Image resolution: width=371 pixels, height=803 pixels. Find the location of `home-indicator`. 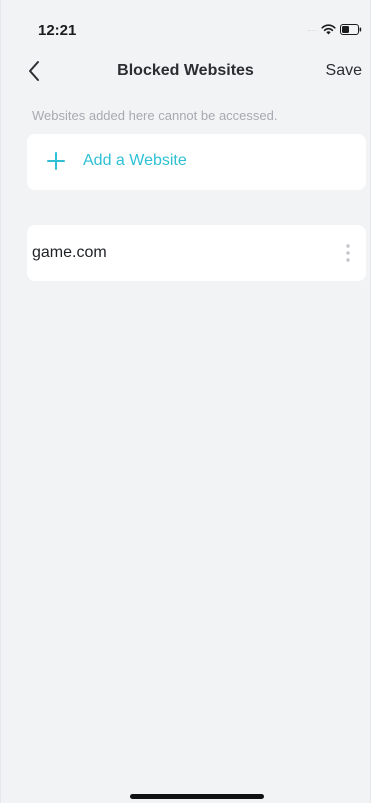

home-indicator is located at coordinates (197, 796).